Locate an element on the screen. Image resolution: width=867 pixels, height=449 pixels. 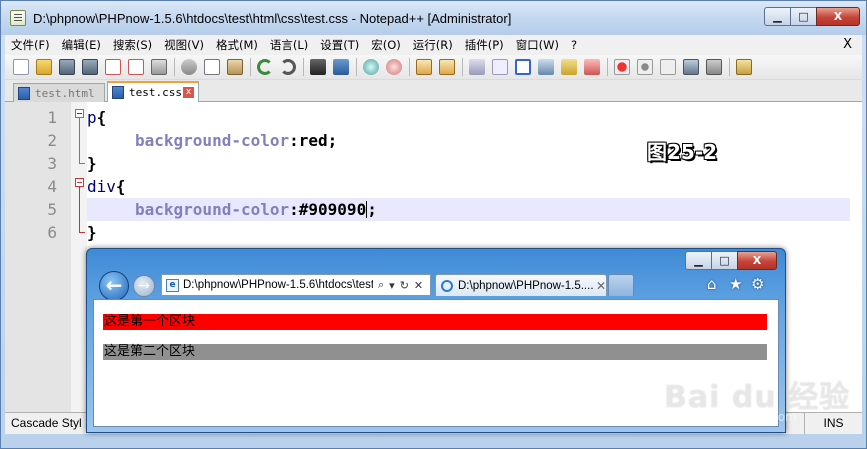
saved-file-icon is located at coordinates (24, 93).